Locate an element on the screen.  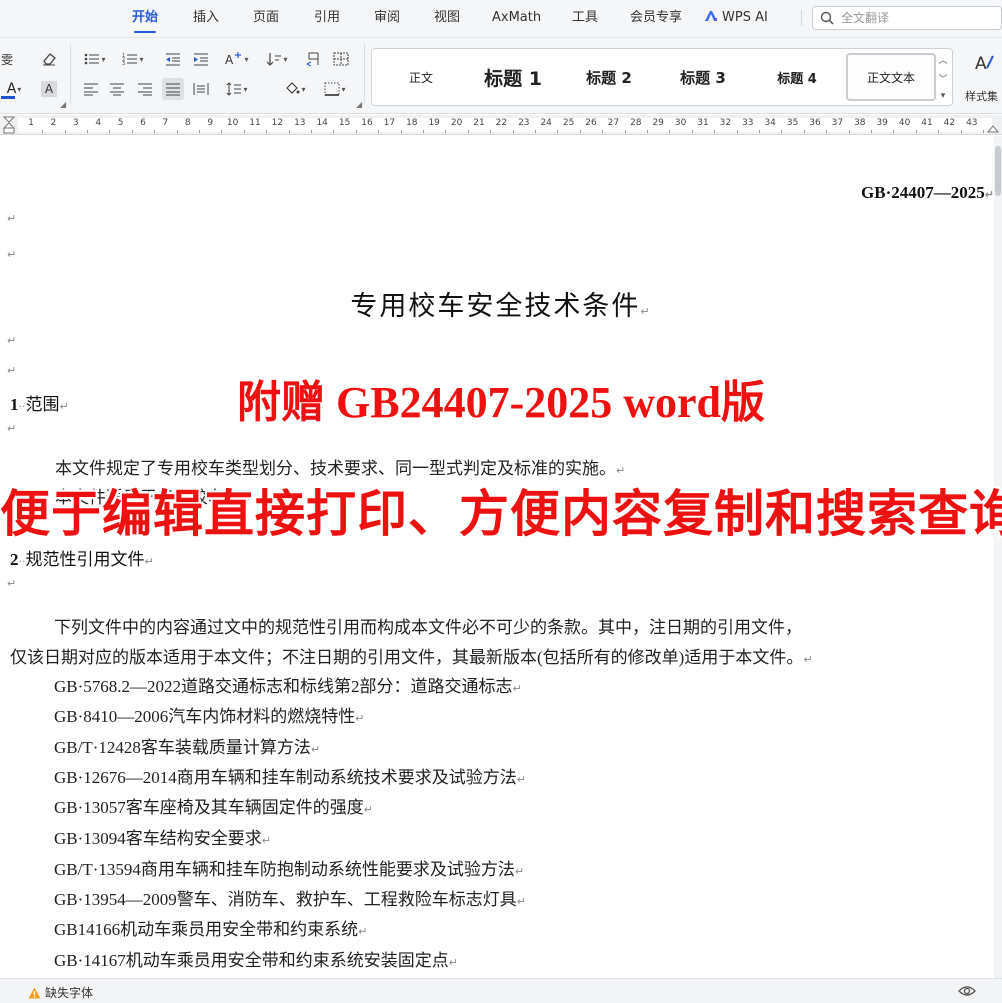
expand-gallery-icon: ▾ is located at coordinates (943, 96).